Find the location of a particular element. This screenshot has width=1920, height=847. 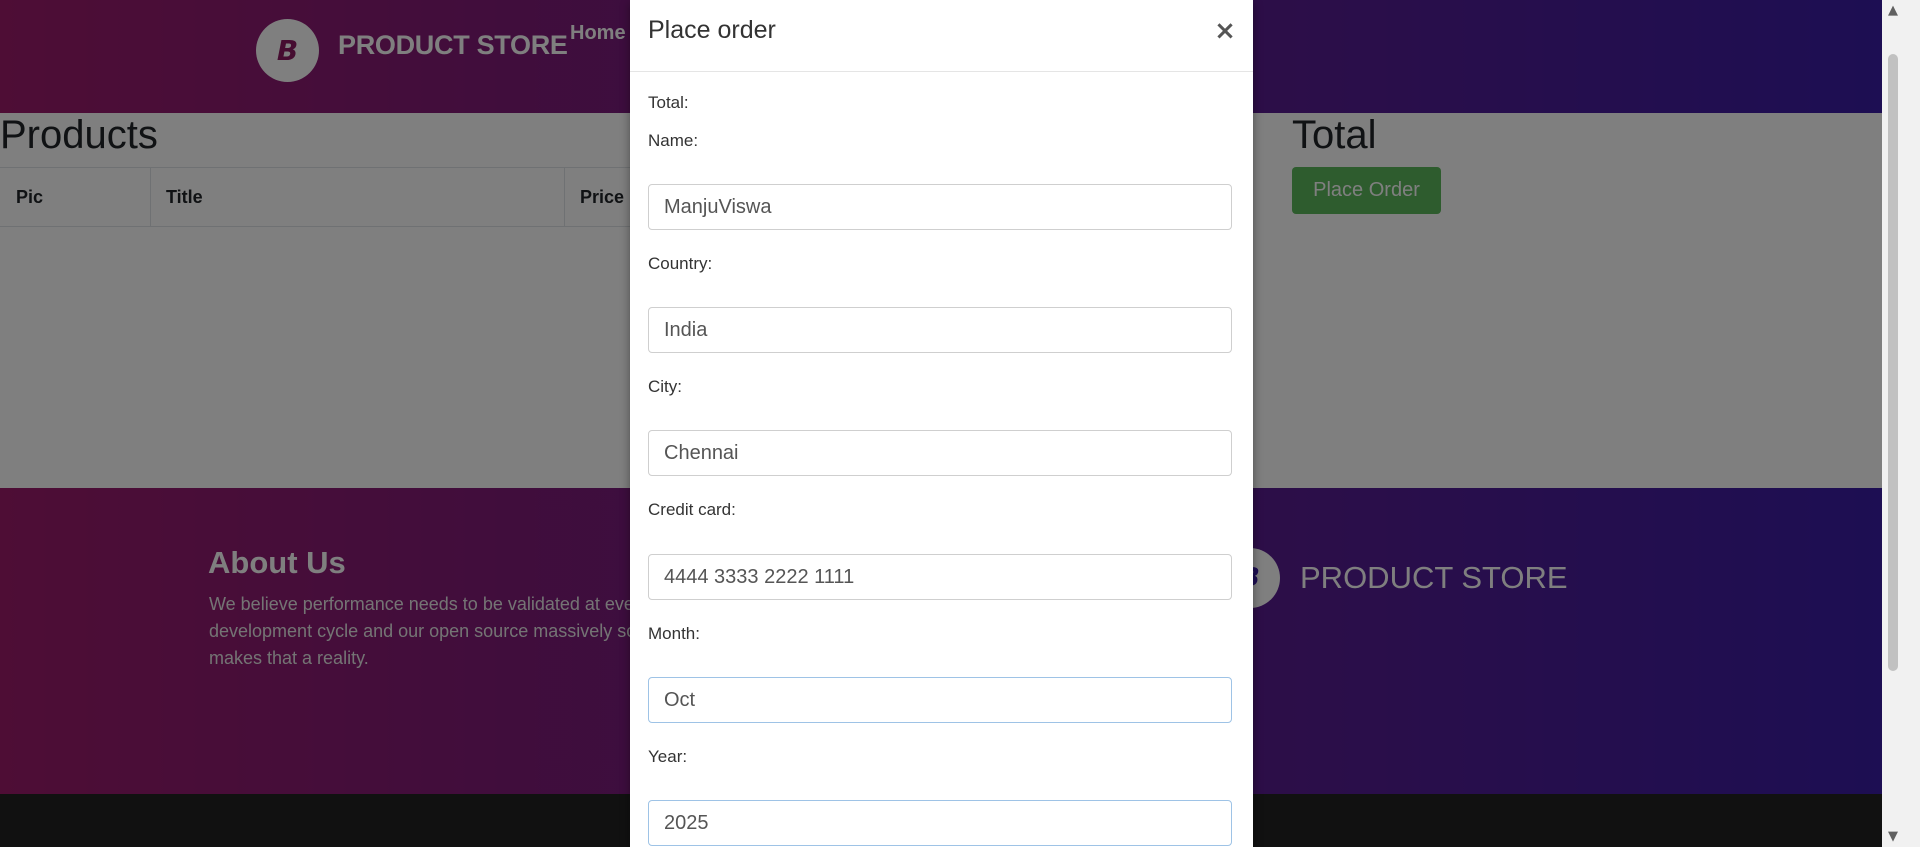

scroll-up-icon: ▲ is located at coordinates (1893, 11).